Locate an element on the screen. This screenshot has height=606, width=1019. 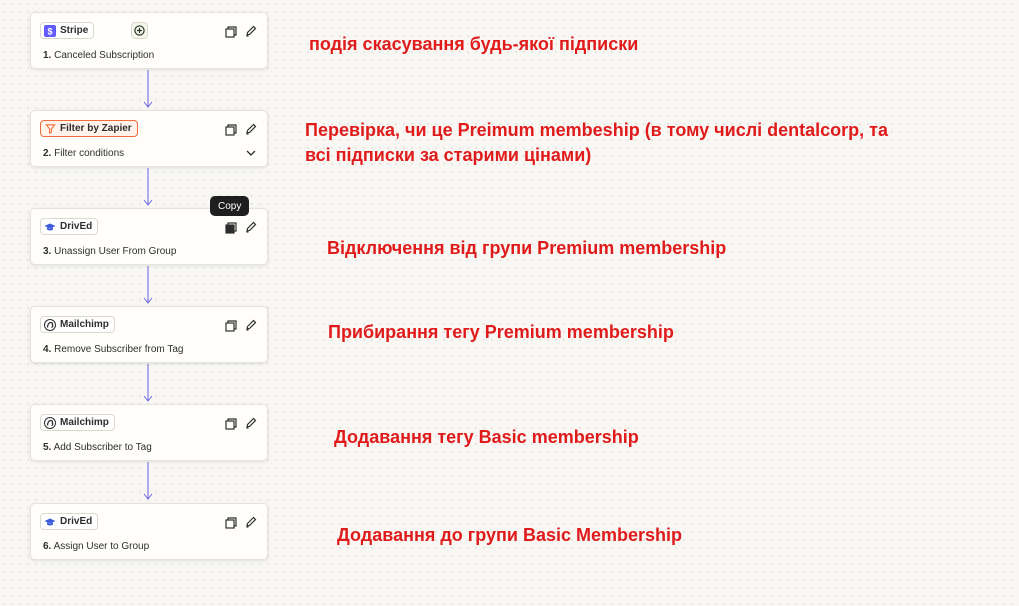
step-card-5: Mailchimp 5. Add Subscriber to Tag is located at coordinates (149, 432).